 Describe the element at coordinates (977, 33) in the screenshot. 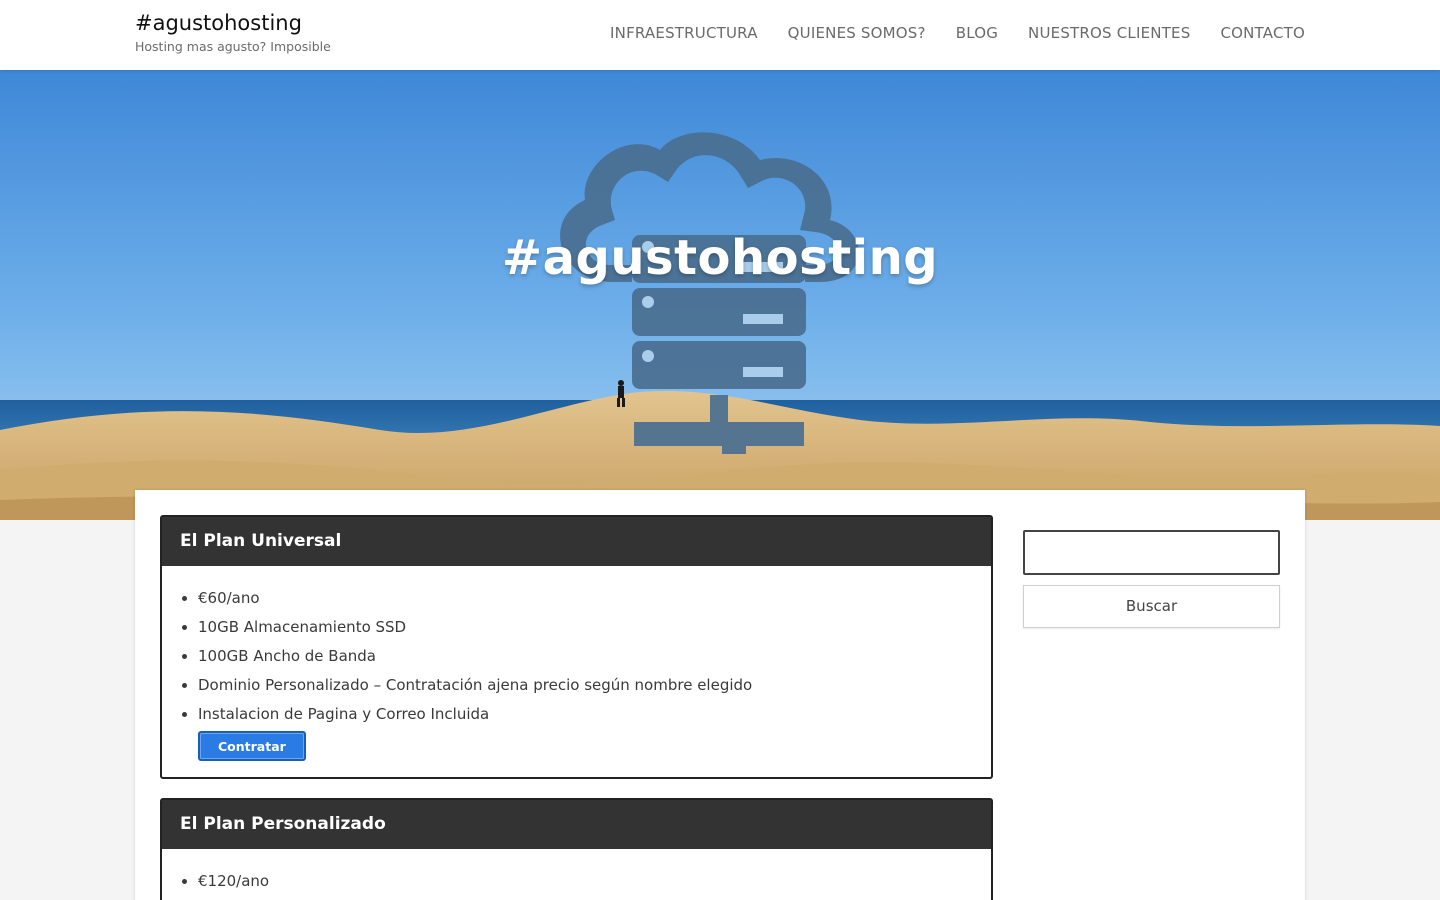

I see `nav-blog: BLOG` at that location.